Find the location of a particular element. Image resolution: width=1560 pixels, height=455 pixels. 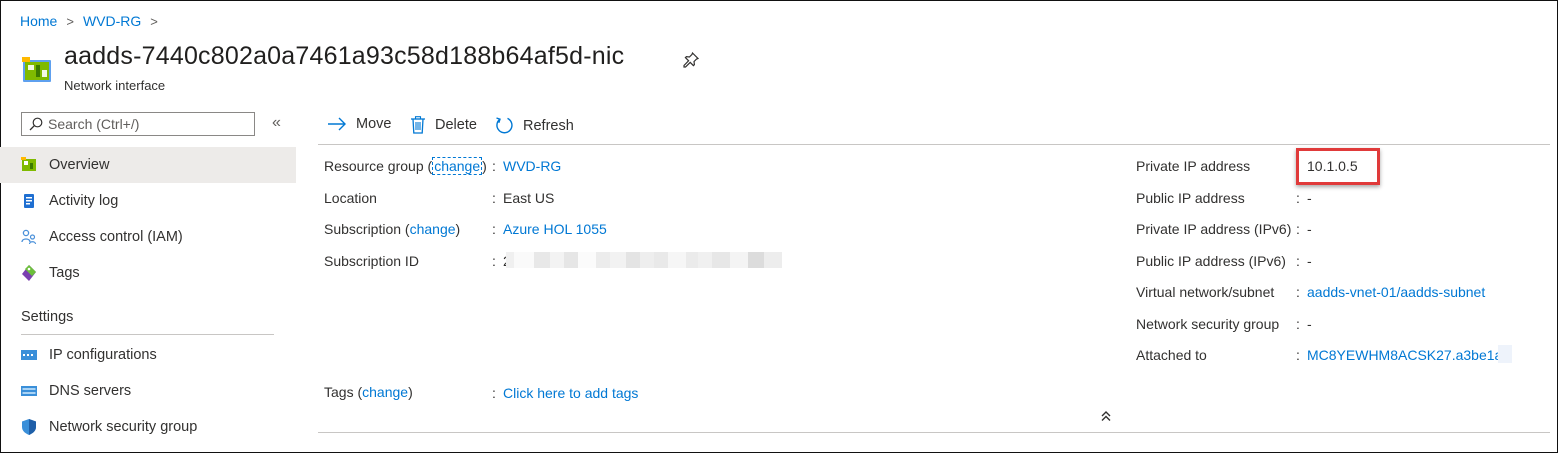

public-ip-label: Public IP address is located at coordinates (1190, 198).